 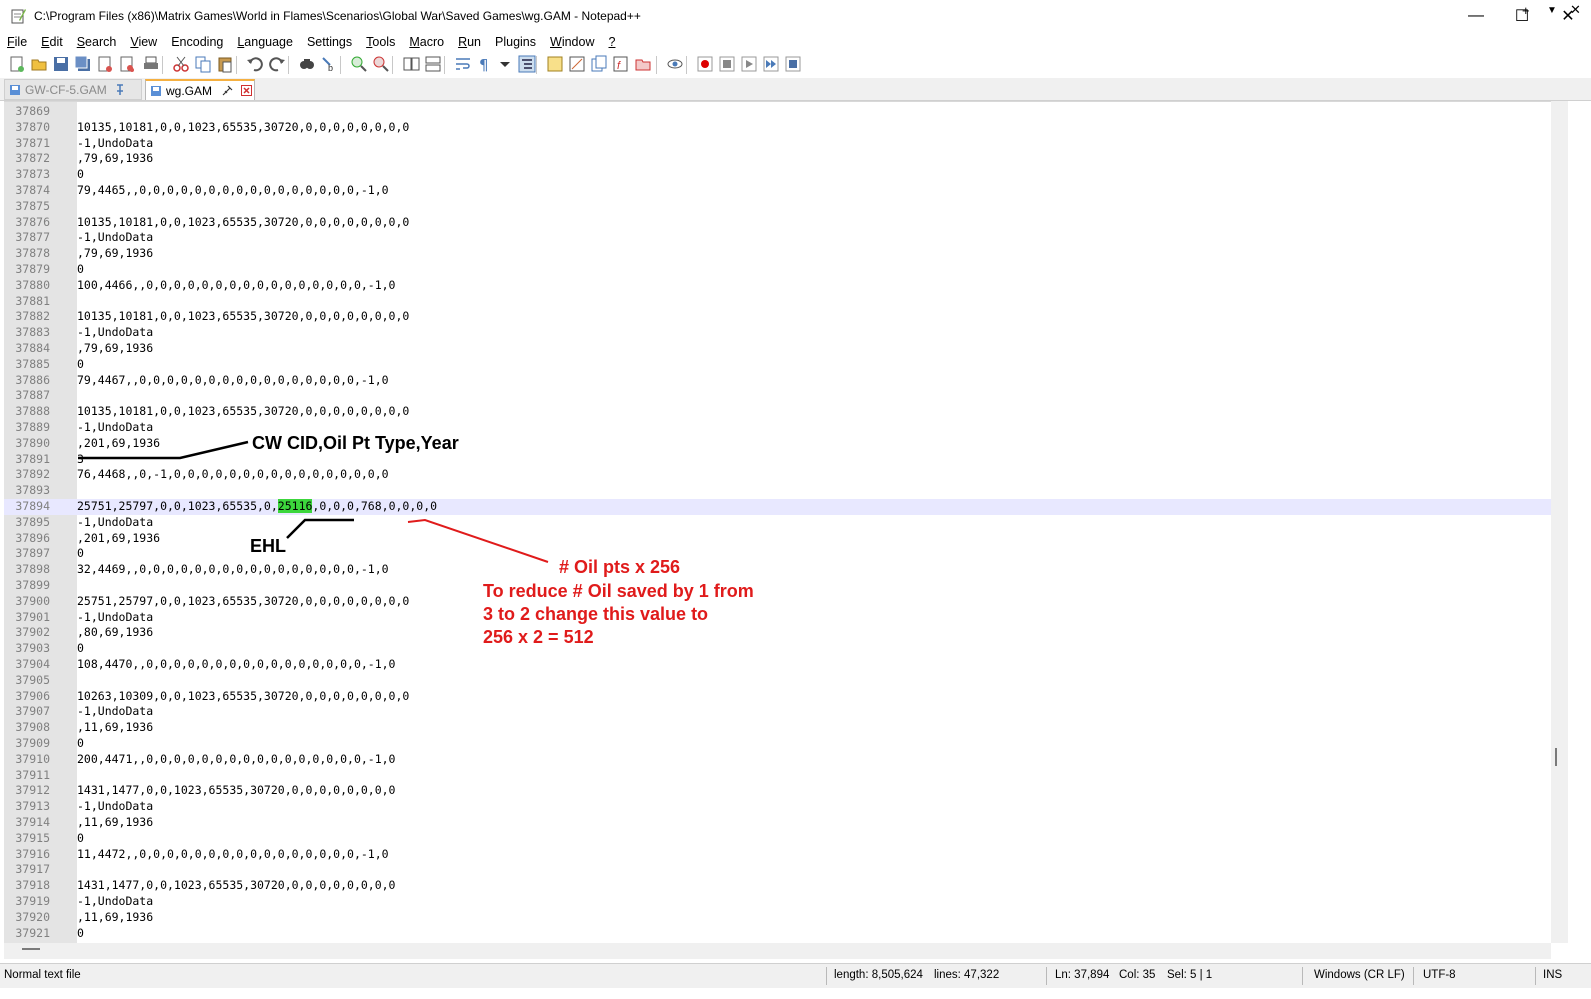 I want to click on status-eol: Windows (CR LF), so click(x=1359, y=975).